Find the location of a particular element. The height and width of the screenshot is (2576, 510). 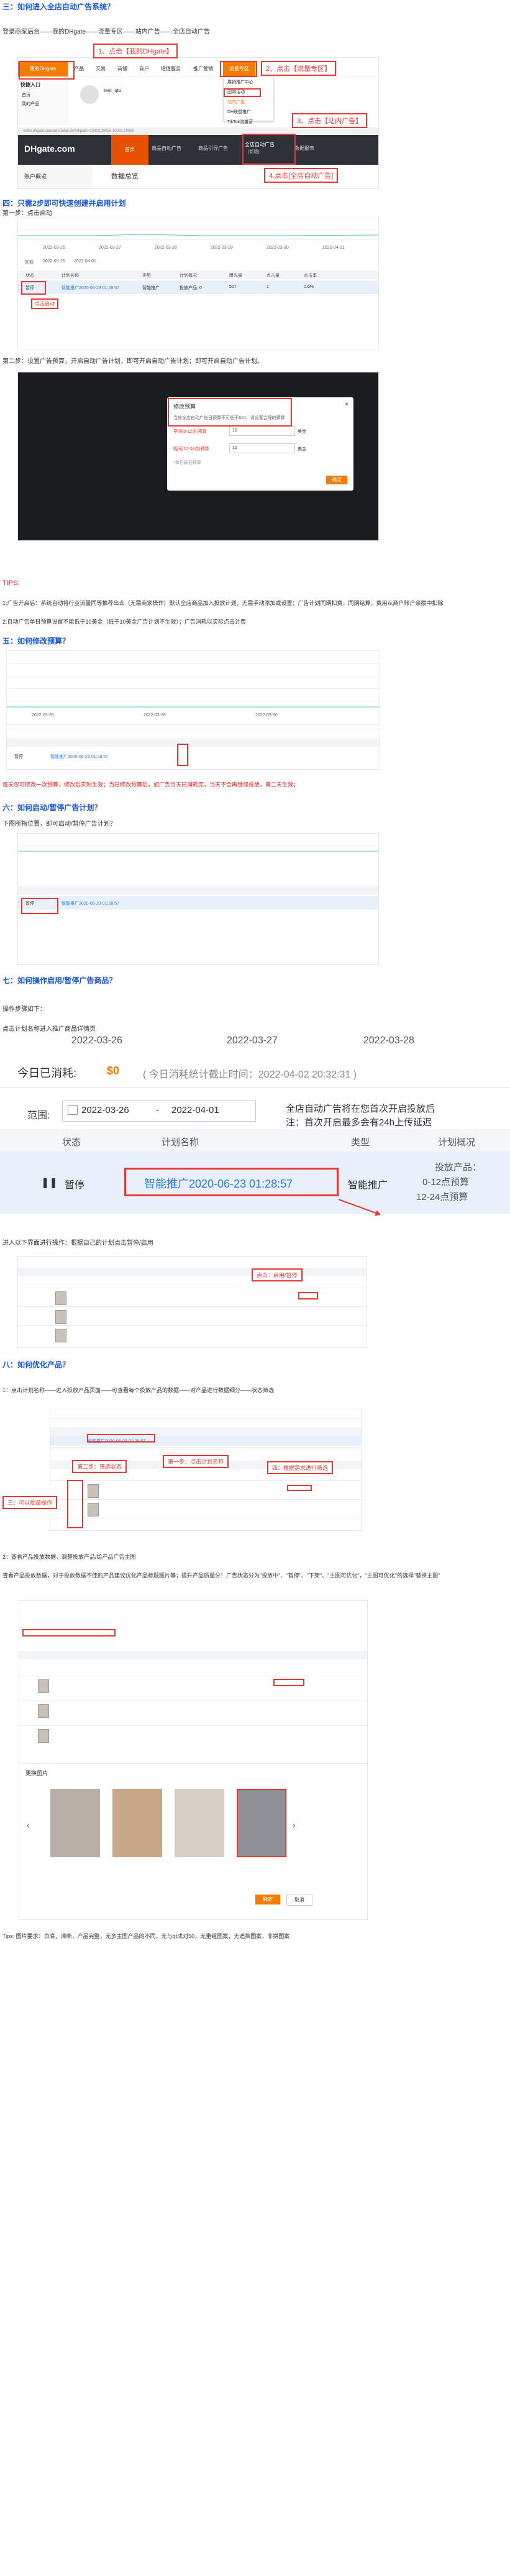

date-range-picker: 2022-03-26 - 2022-04-01 is located at coordinates (159, 1111).